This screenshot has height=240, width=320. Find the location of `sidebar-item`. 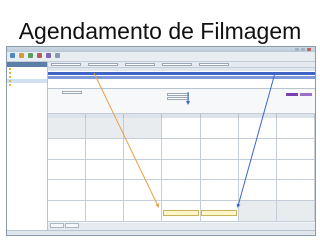

sidebar-item is located at coordinates (27, 85).